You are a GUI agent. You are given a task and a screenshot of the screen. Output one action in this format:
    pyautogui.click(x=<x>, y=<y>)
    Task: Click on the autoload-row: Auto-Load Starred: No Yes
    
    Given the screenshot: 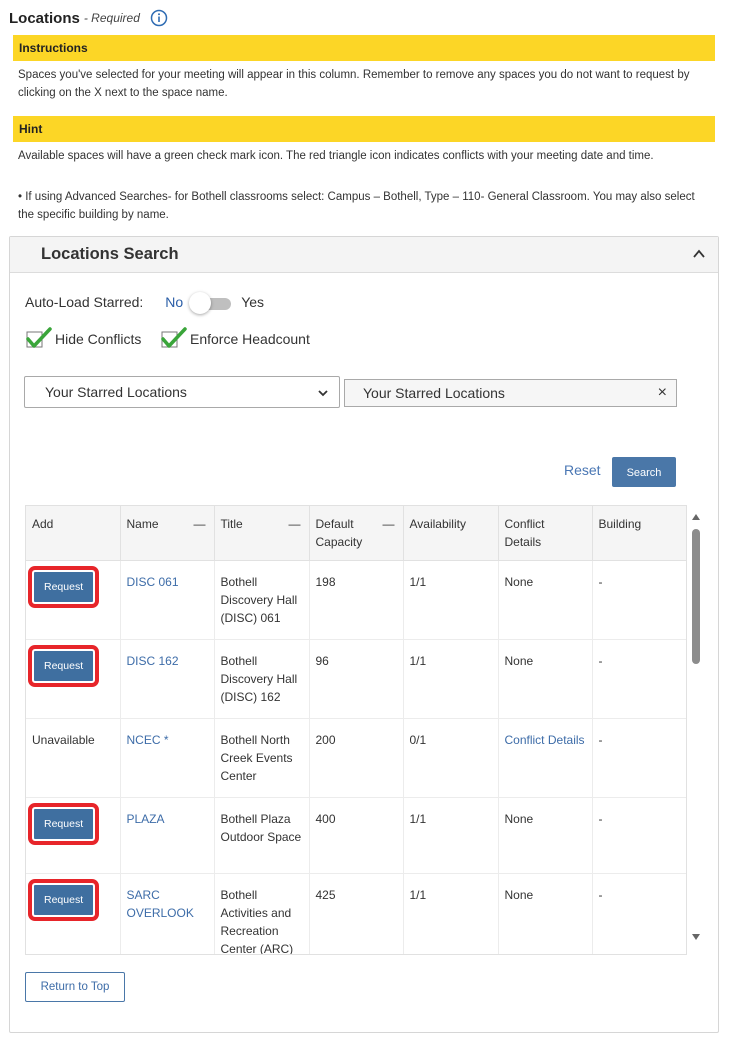 What is the action you would take?
    pyautogui.click(x=145, y=303)
    